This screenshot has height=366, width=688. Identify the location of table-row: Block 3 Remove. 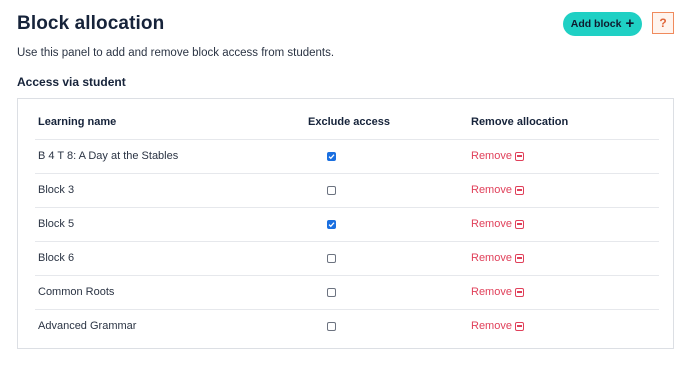
(347, 190).